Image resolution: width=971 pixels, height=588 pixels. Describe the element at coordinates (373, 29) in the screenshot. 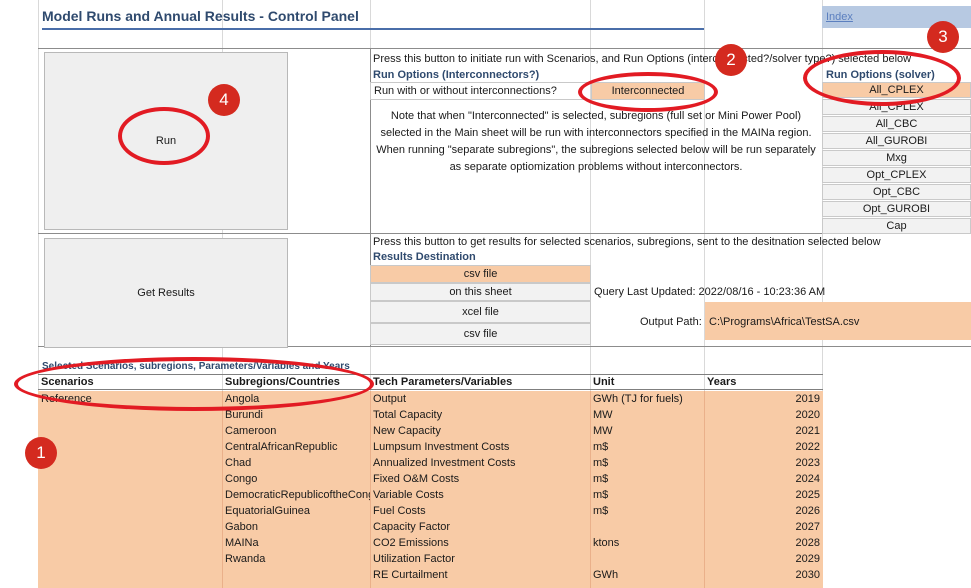

I see `title-underline` at that location.